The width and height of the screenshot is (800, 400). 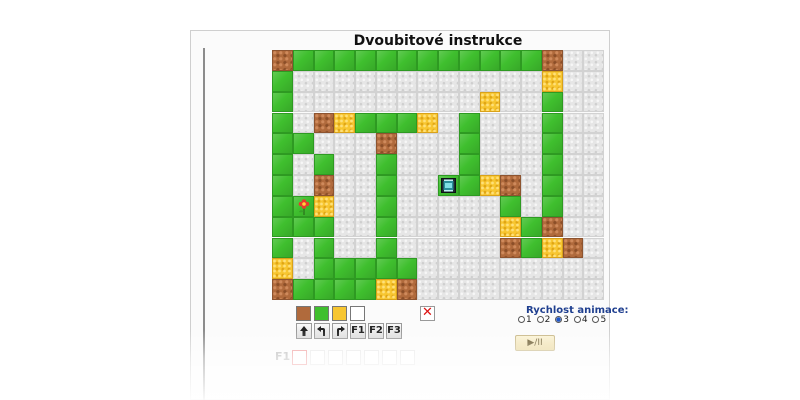 I want to click on color-swatch-white, so click(x=357, y=313).